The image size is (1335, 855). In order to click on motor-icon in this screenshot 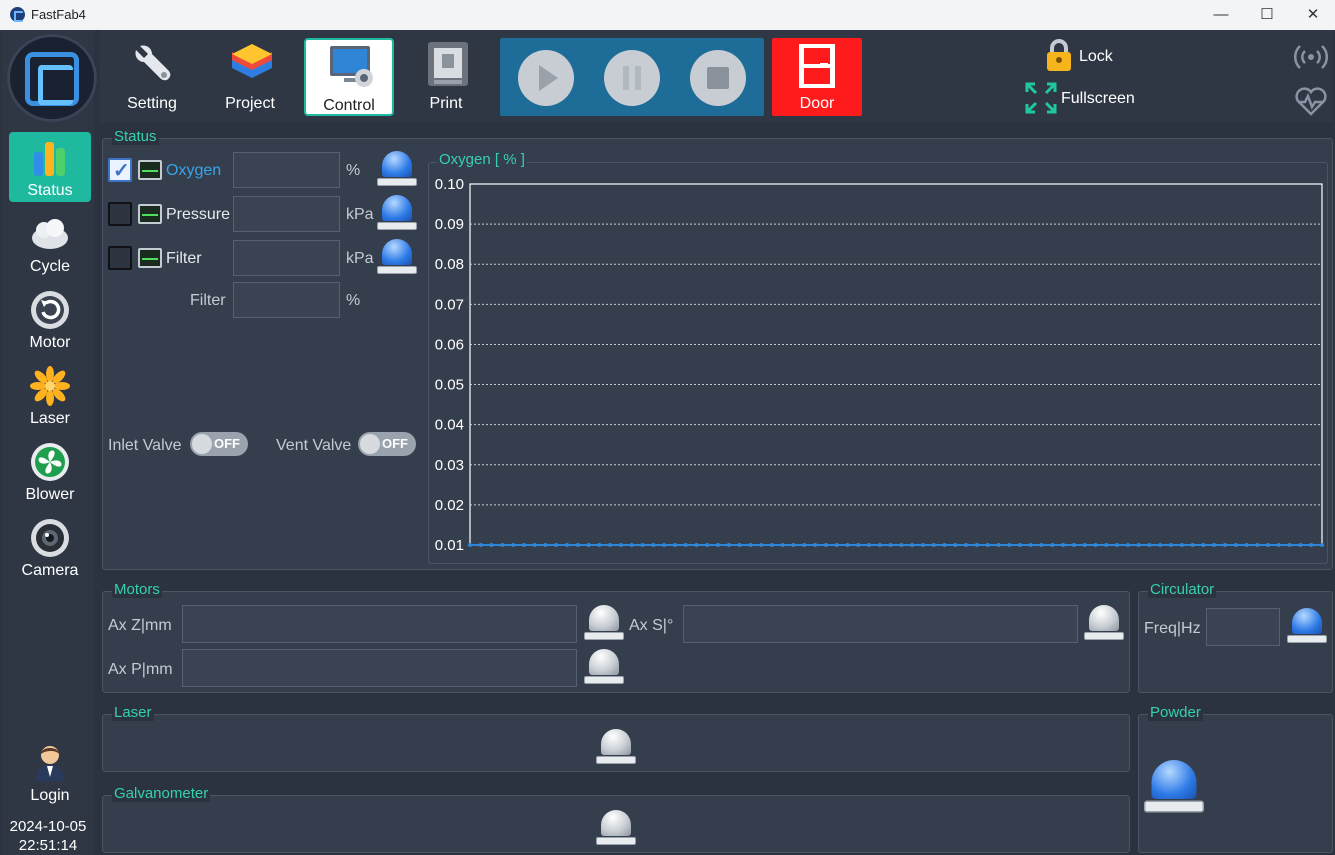, I will do `click(50, 310)`.